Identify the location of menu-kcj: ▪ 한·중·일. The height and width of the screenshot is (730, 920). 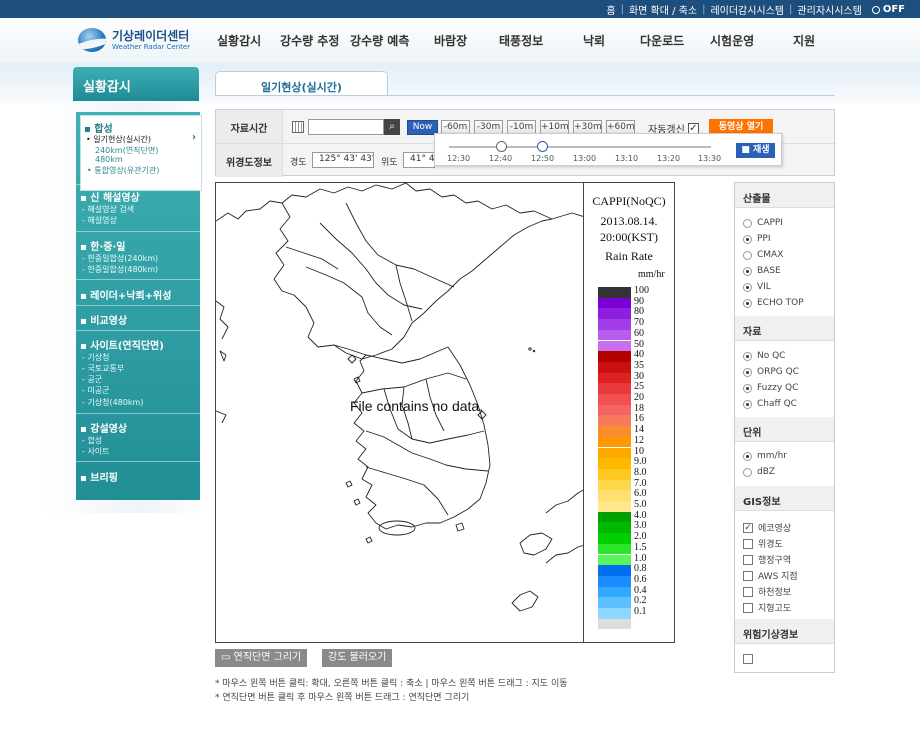
(102, 245).